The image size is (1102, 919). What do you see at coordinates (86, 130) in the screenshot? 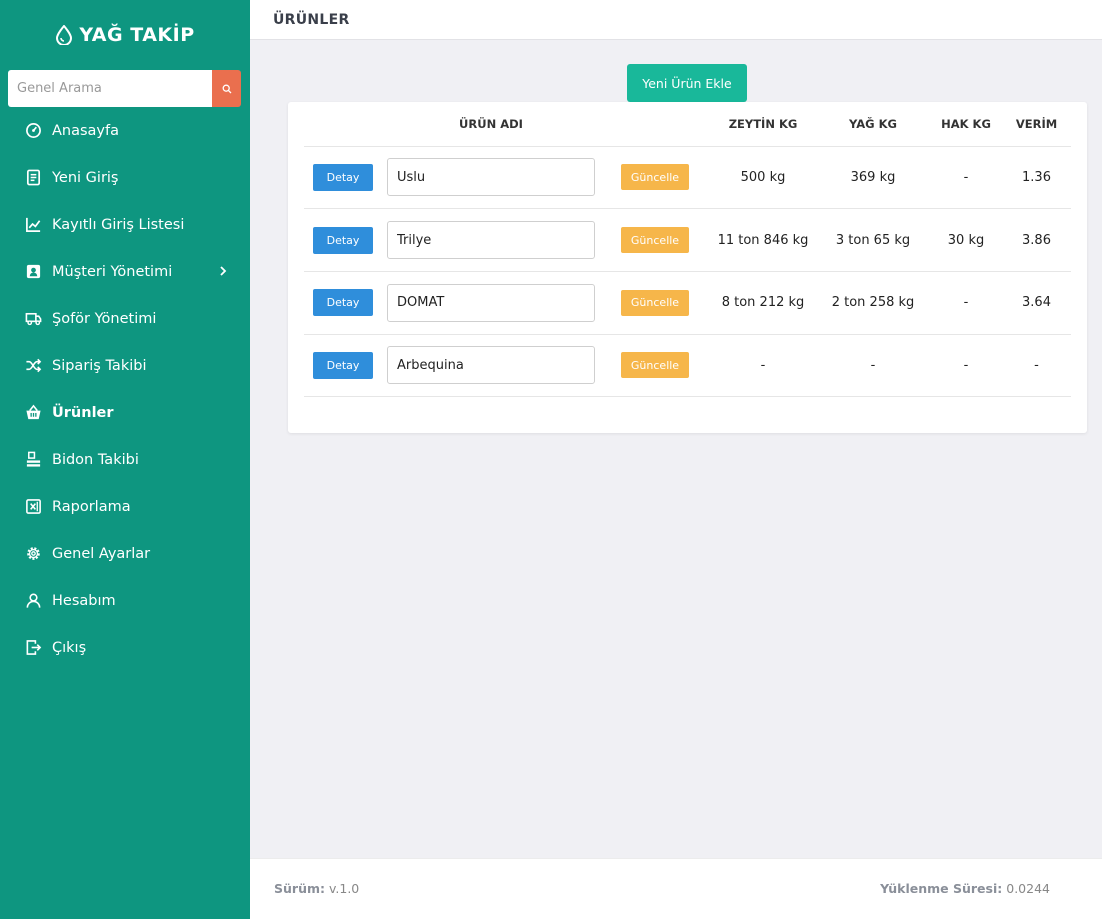
I see `sidebar-item-label: Anasayfa` at bounding box center [86, 130].